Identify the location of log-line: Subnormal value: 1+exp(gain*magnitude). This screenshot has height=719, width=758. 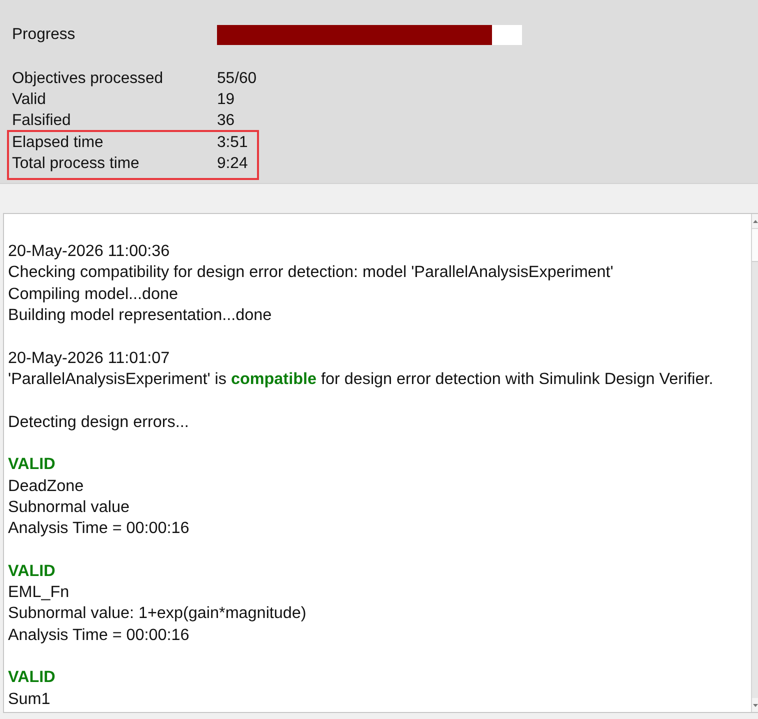
(157, 613).